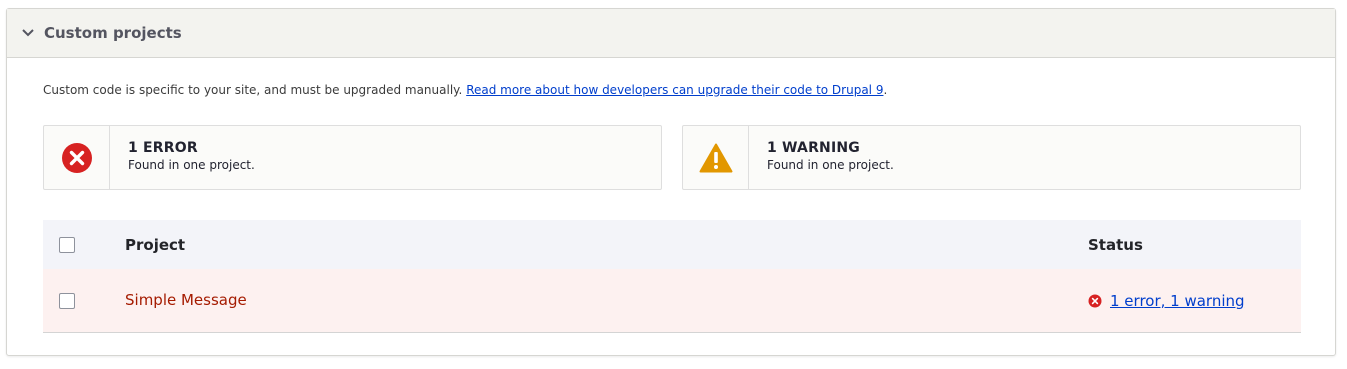 This screenshot has height=369, width=1347. What do you see at coordinates (155, 244) in the screenshot?
I see `project-column-header: Project` at bounding box center [155, 244].